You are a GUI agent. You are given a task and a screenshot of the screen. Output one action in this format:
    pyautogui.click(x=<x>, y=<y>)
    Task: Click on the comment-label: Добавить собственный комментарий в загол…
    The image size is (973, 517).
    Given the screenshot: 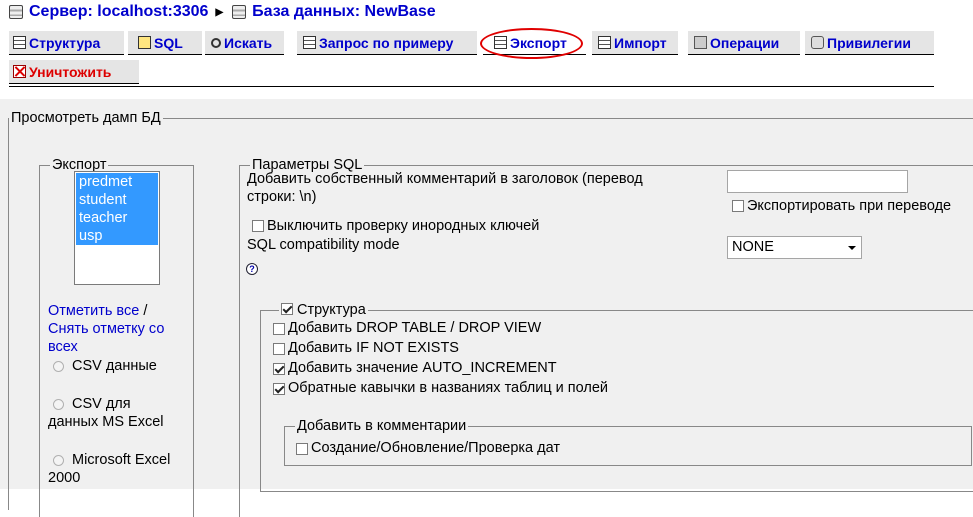 What is the action you would take?
    pyautogui.click(x=445, y=179)
    